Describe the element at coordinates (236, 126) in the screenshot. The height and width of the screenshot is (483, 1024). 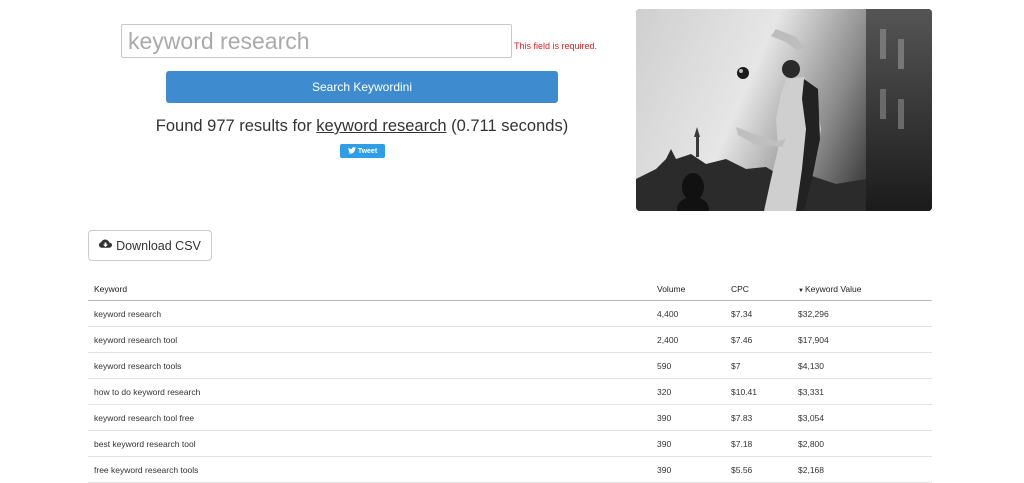
I see `results-count-text: Found 977 results for` at that location.